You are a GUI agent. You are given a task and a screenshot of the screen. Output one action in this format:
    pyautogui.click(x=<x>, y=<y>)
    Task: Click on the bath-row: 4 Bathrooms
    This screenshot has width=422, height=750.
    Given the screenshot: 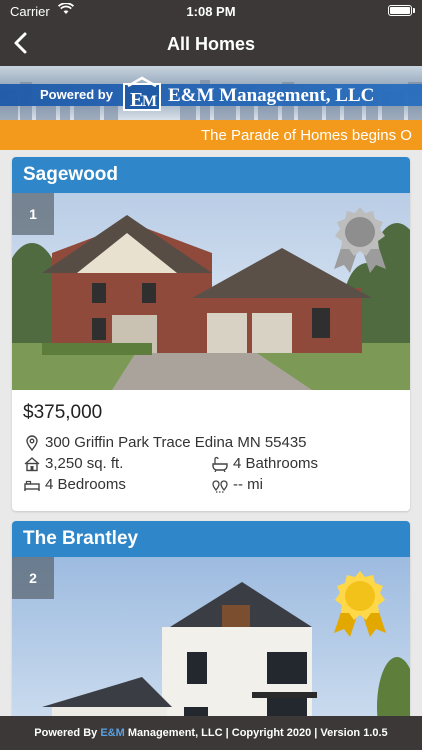 What is the action you would take?
    pyautogui.click(x=305, y=463)
    